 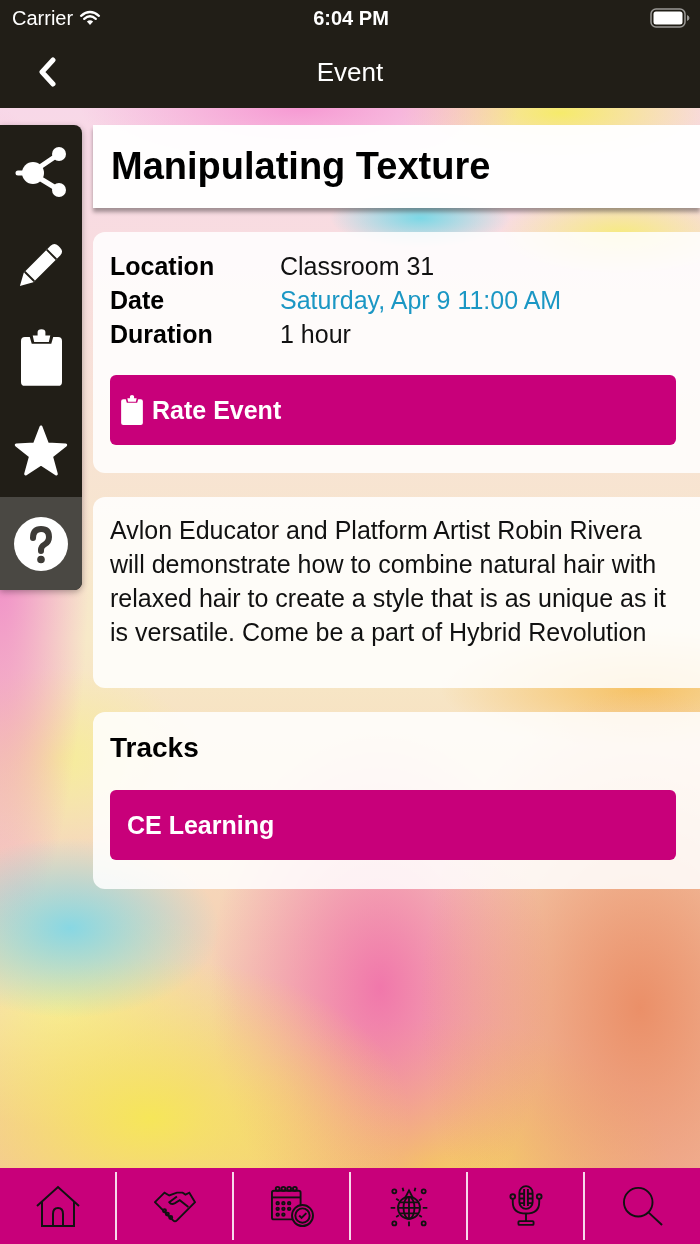 What do you see at coordinates (357, 266) in the screenshot?
I see `detail-value: Classroom 31` at bounding box center [357, 266].